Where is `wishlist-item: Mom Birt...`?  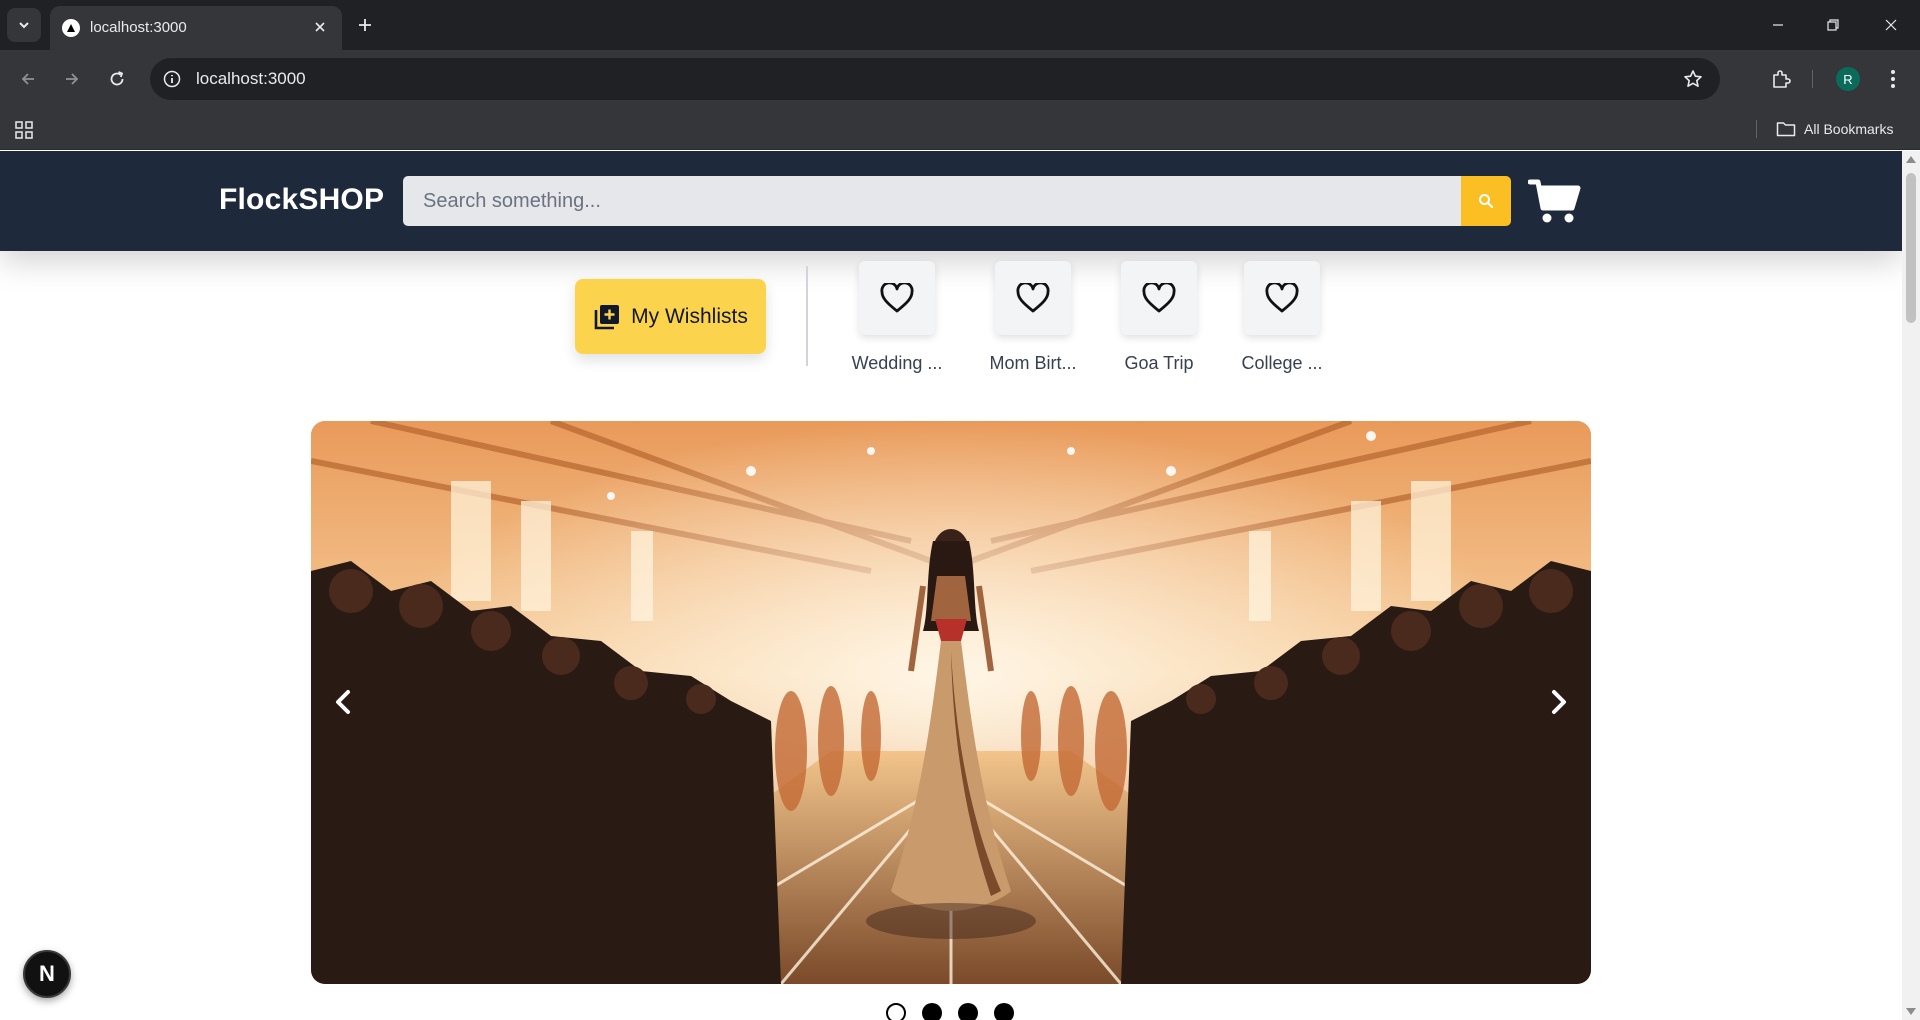
wishlist-item: Mom Birt... is located at coordinates (1033, 317).